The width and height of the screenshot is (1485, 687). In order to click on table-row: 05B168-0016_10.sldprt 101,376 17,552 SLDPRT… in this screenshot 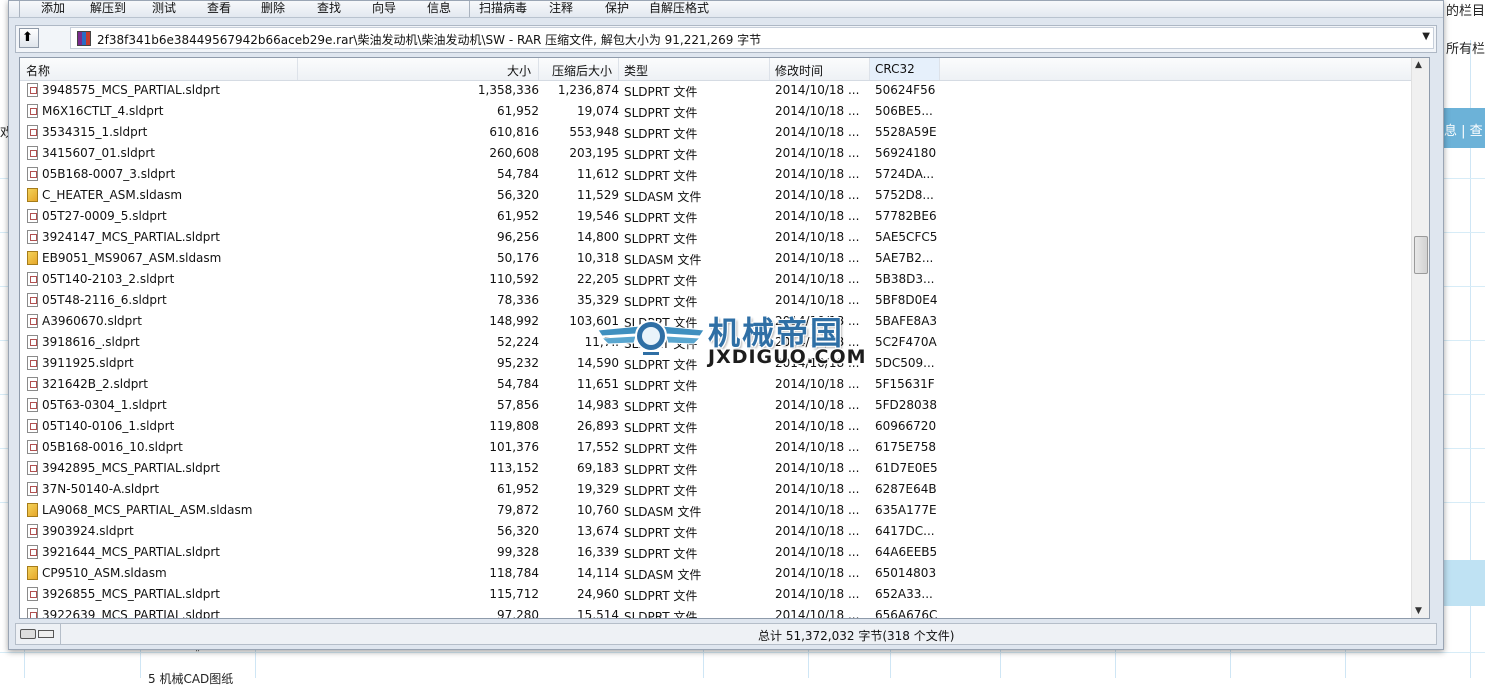, I will do `click(724, 447)`.